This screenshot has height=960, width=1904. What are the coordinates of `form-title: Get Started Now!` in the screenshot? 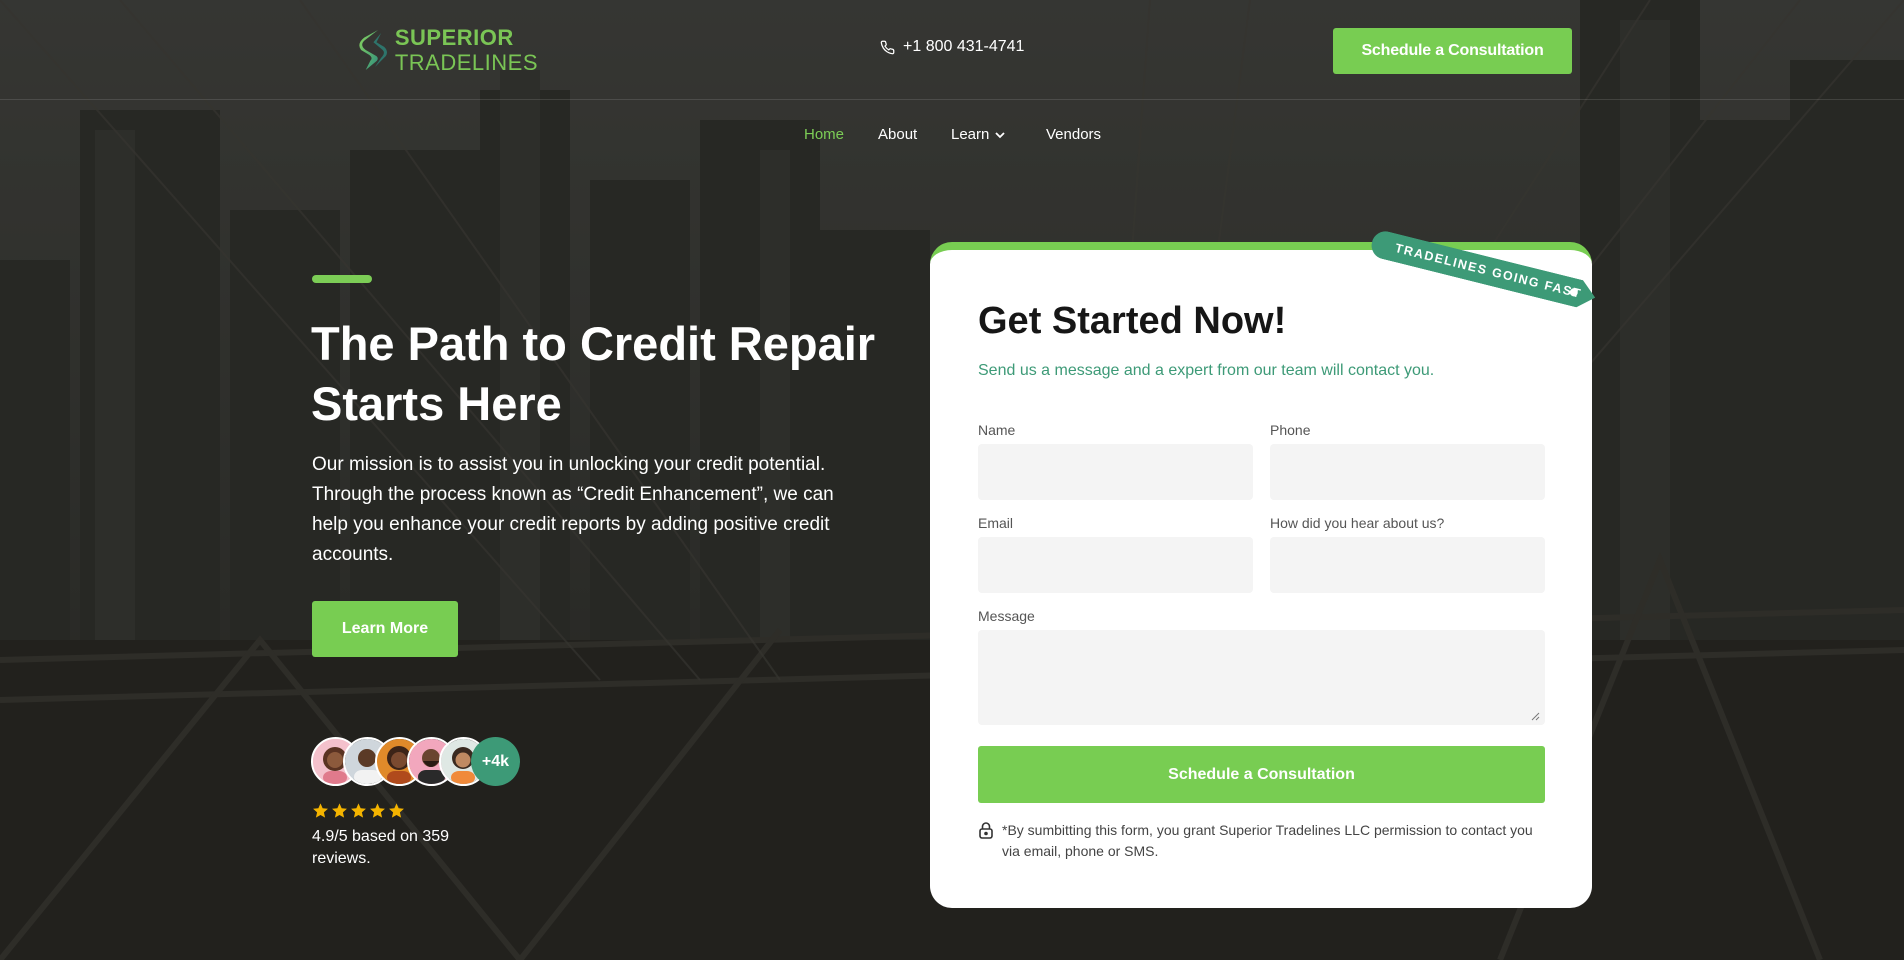 It's located at (1132, 321).